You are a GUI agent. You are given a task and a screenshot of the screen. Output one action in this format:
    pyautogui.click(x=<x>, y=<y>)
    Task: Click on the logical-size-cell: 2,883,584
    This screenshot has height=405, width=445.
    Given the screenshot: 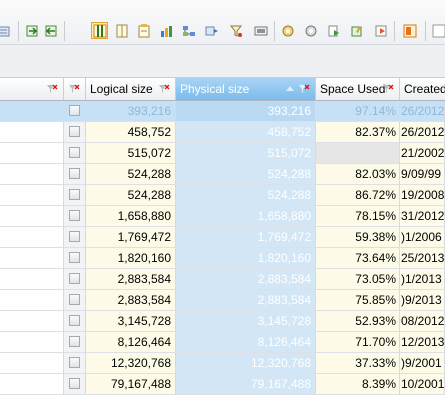 What is the action you would take?
    pyautogui.click(x=131, y=279)
    